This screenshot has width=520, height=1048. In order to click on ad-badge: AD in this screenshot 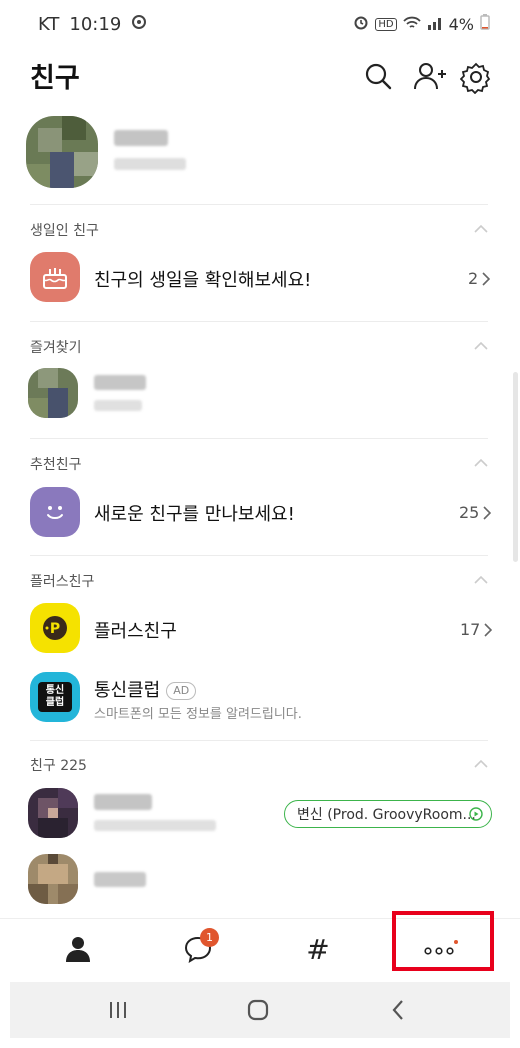, I will do `click(181, 691)`.